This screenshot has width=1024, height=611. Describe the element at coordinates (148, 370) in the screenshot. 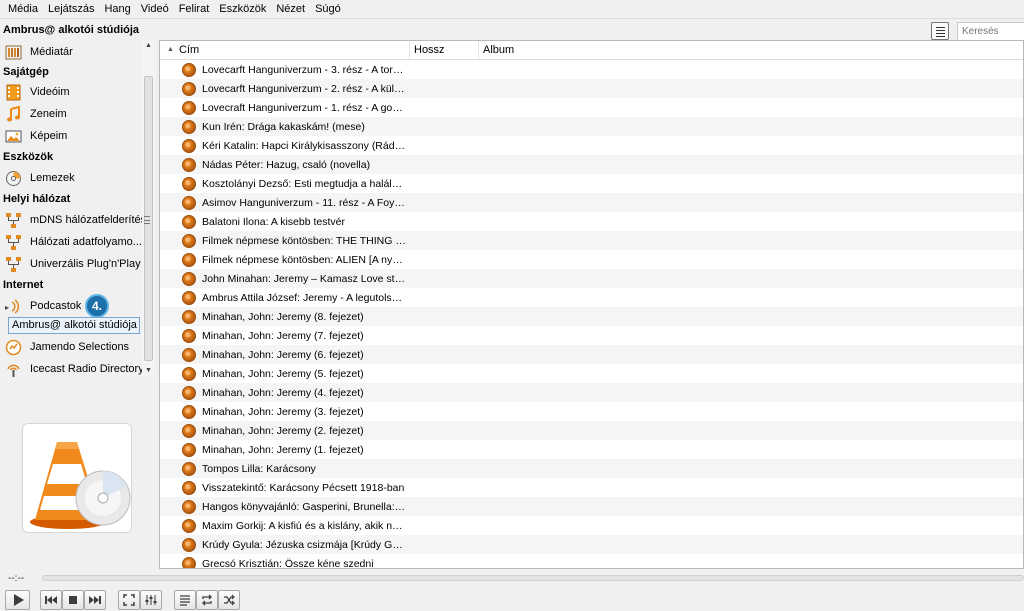

I see `scroll-down-icon: ▼` at that location.